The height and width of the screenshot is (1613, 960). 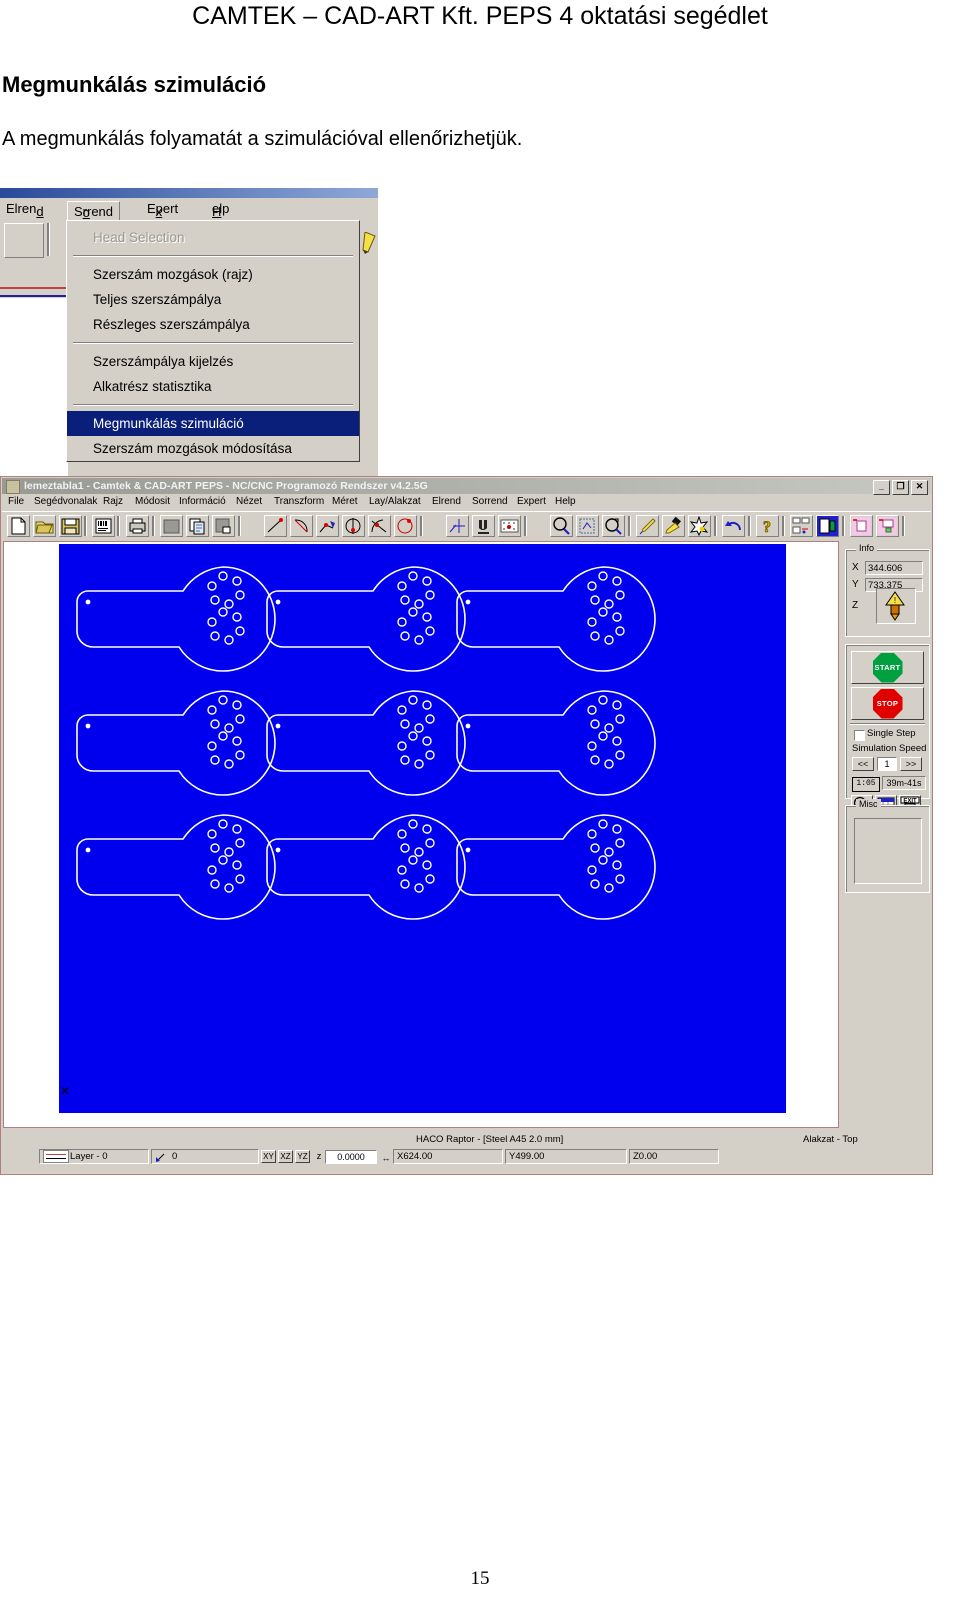 I want to click on paste-icon, so click(x=223, y=526).